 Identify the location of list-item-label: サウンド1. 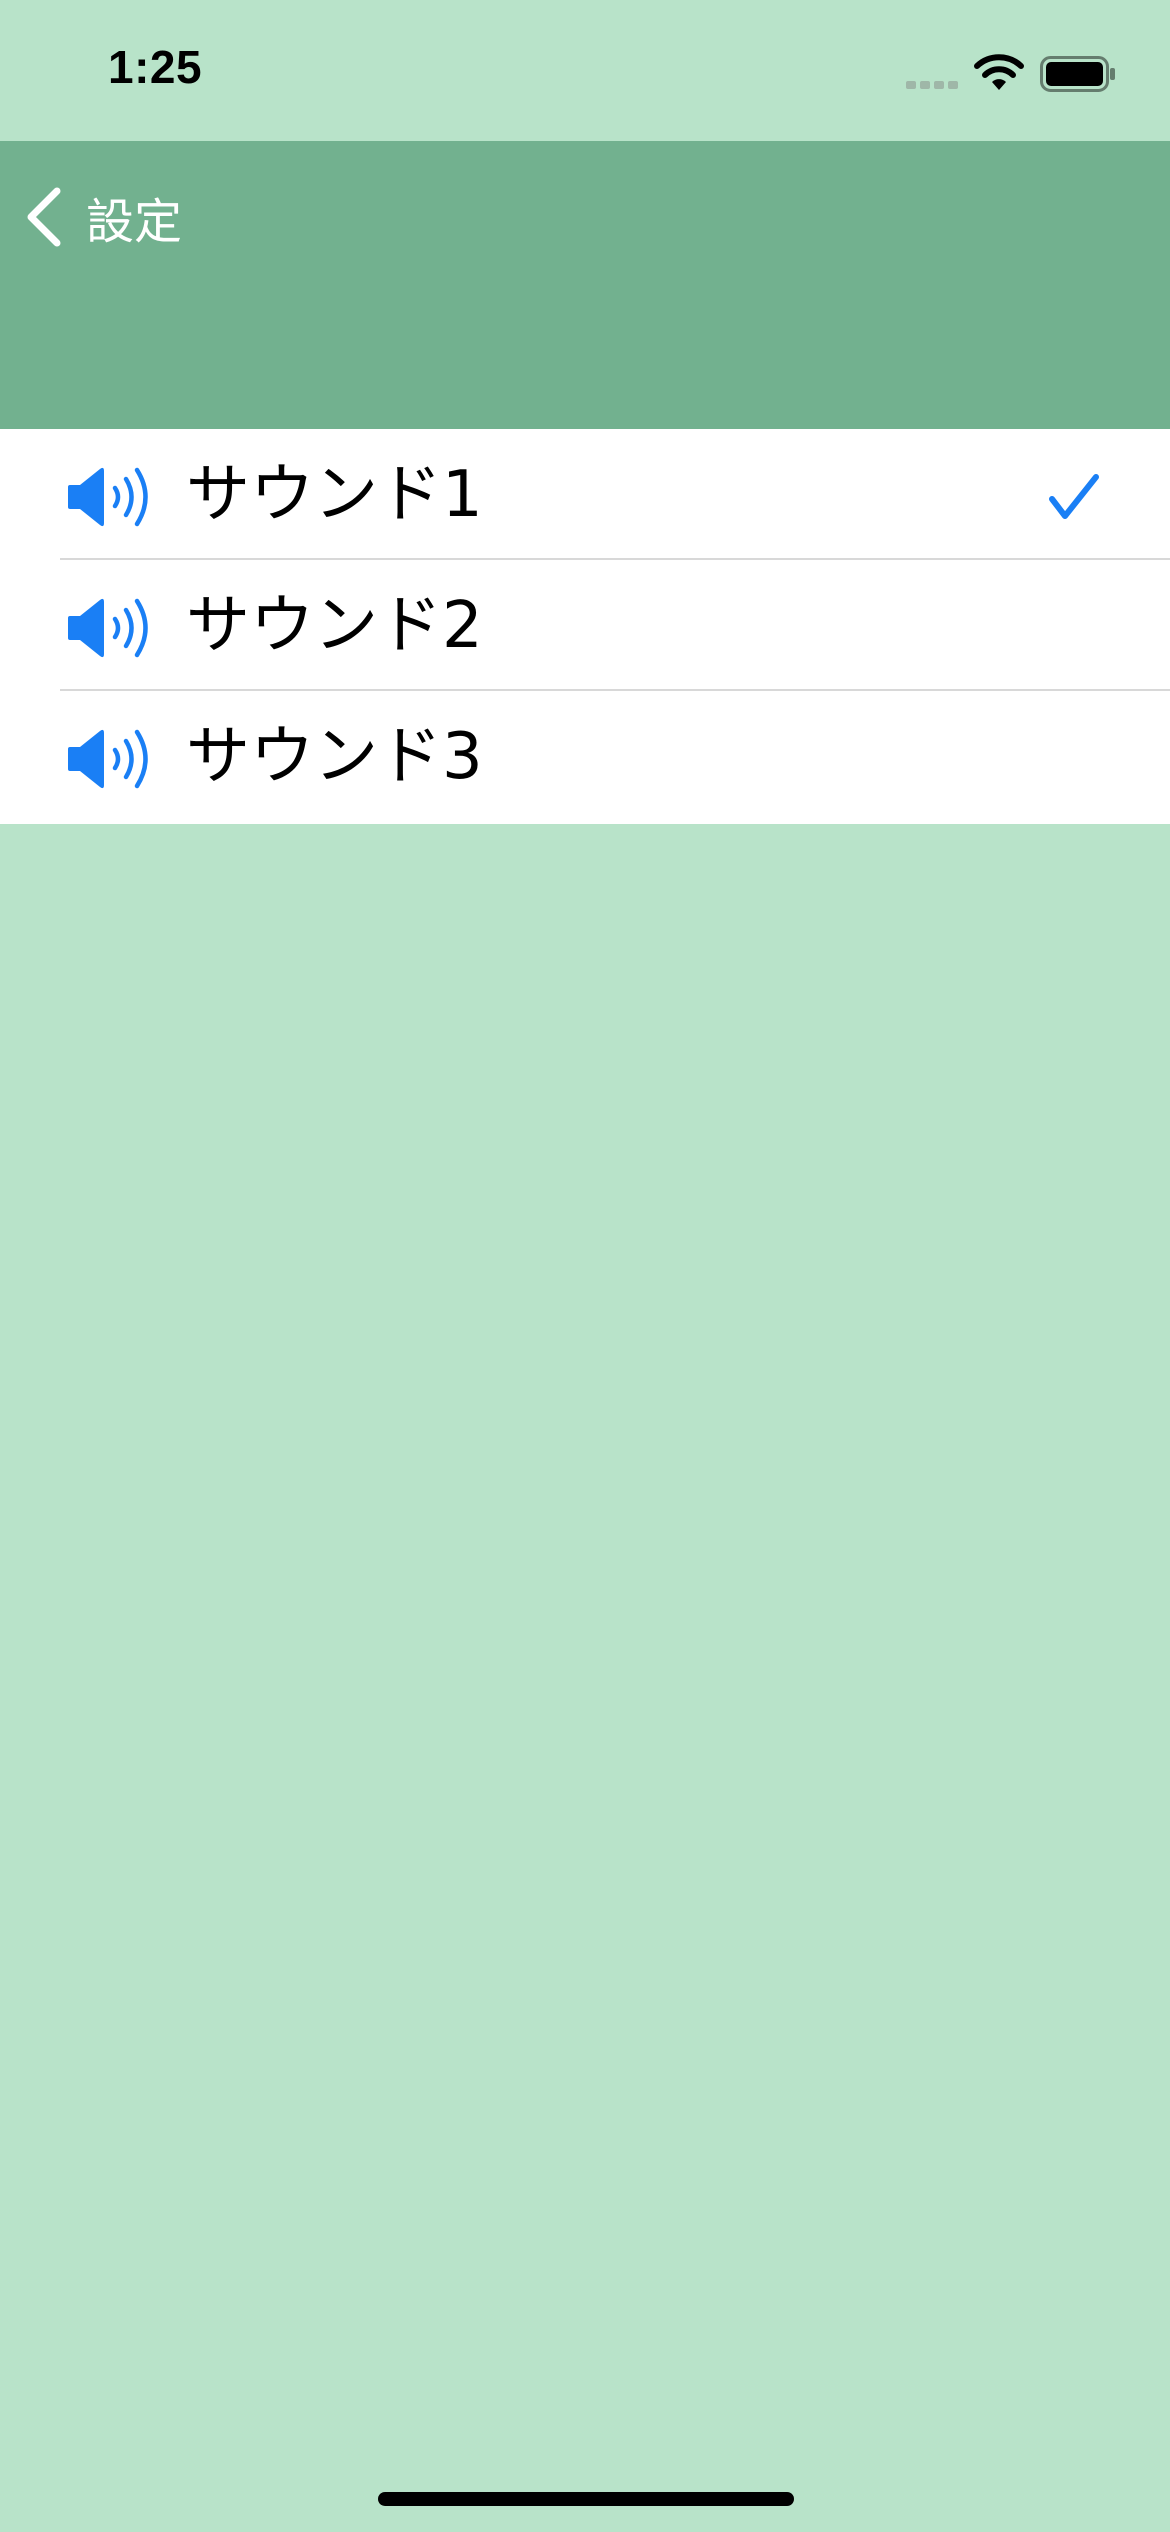
(334, 495).